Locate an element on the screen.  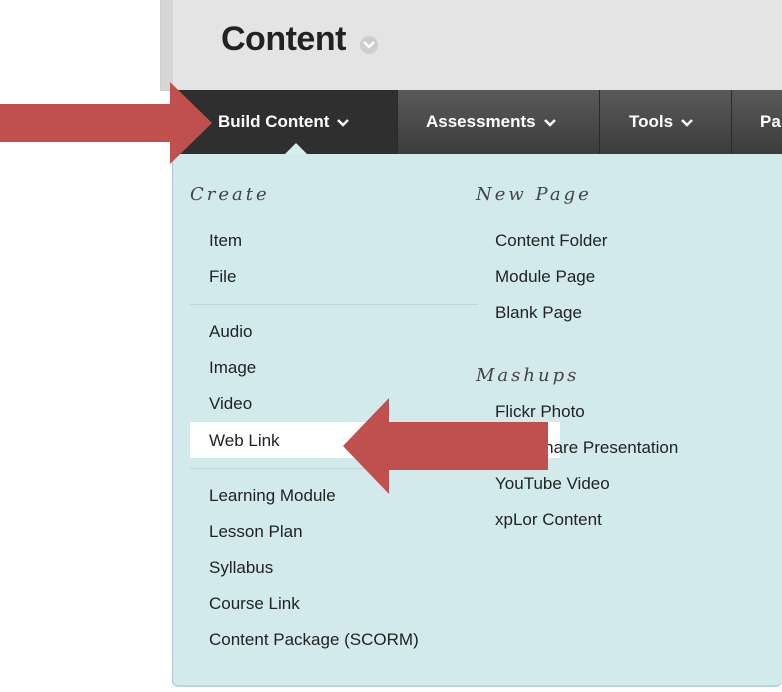
menu-item-audio: Audio is located at coordinates (230, 332).